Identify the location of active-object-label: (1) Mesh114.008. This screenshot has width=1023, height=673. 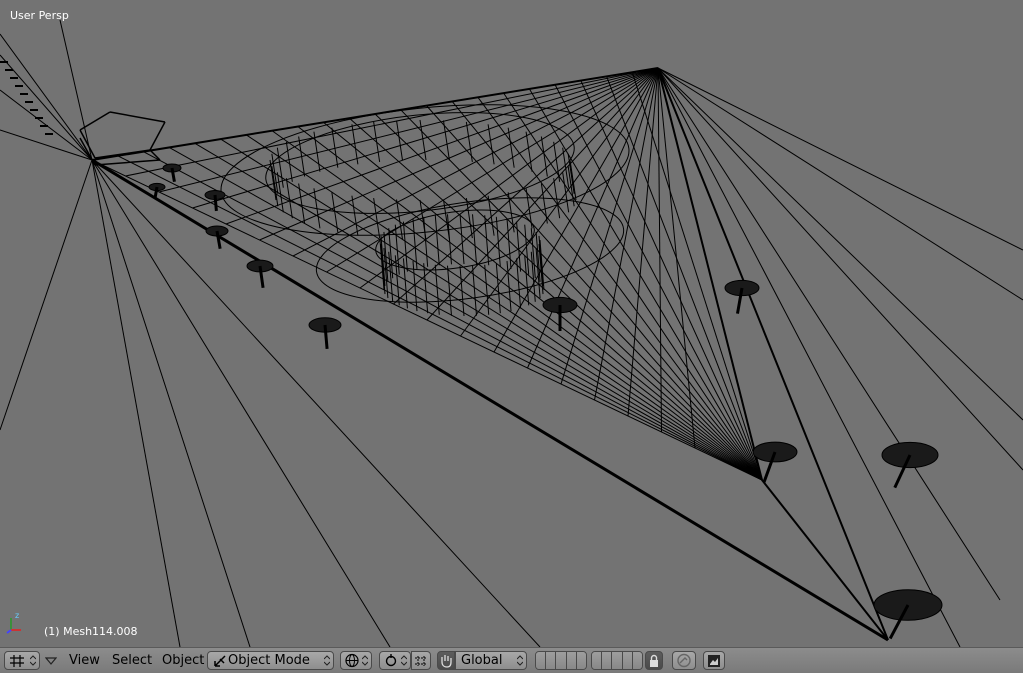
(91, 631).